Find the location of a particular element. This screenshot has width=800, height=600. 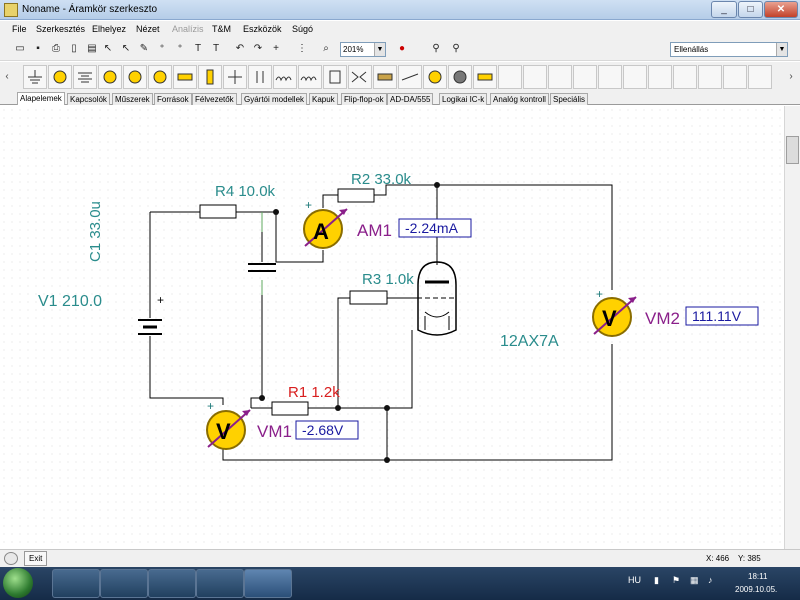

current-source-icon is located at coordinates (160, 77).